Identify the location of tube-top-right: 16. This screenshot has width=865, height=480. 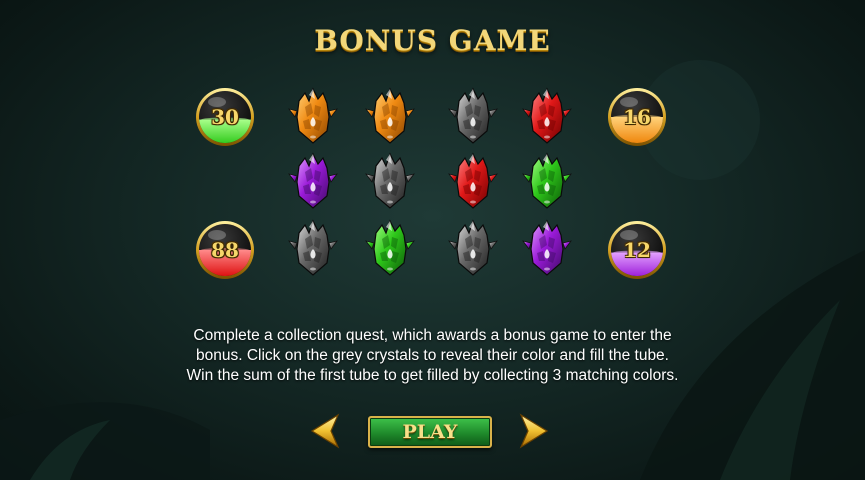
(637, 117).